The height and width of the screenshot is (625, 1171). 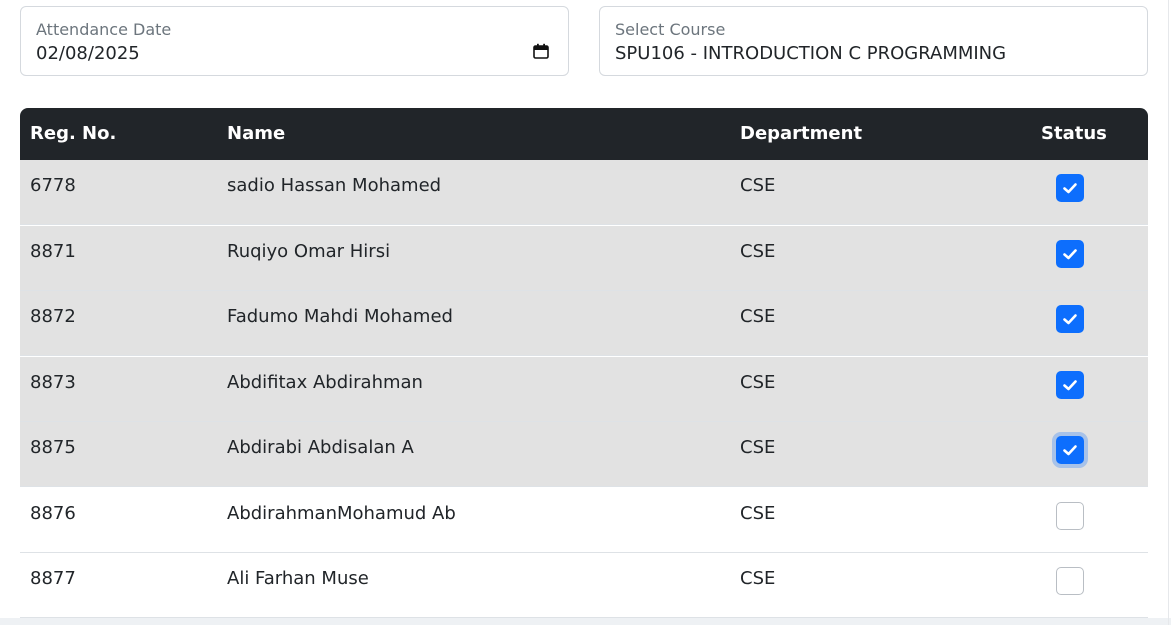 I want to click on cell-reg-no: 8876, so click(x=53, y=513).